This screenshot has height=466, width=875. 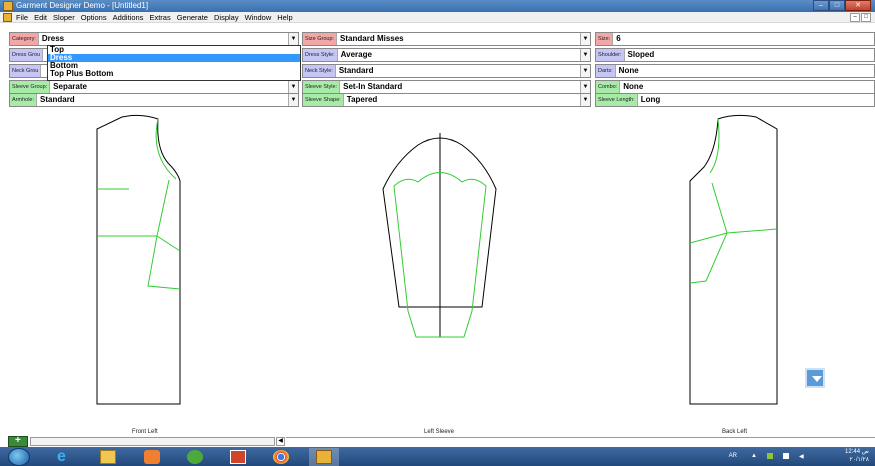 I want to click on sleeve-group-value: Separate, so click(x=70, y=86).